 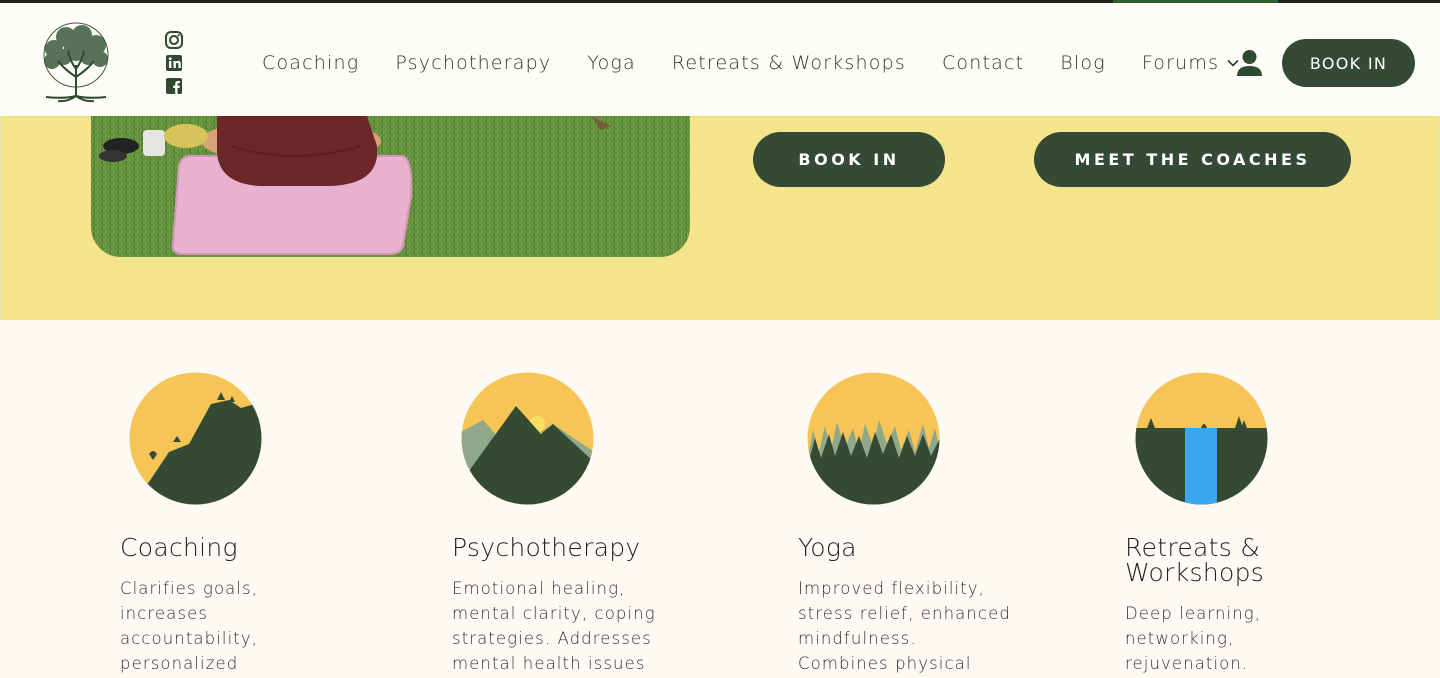 What do you see at coordinates (983, 63) in the screenshot?
I see `nav-item-contact: Contact` at bounding box center [983, 63].